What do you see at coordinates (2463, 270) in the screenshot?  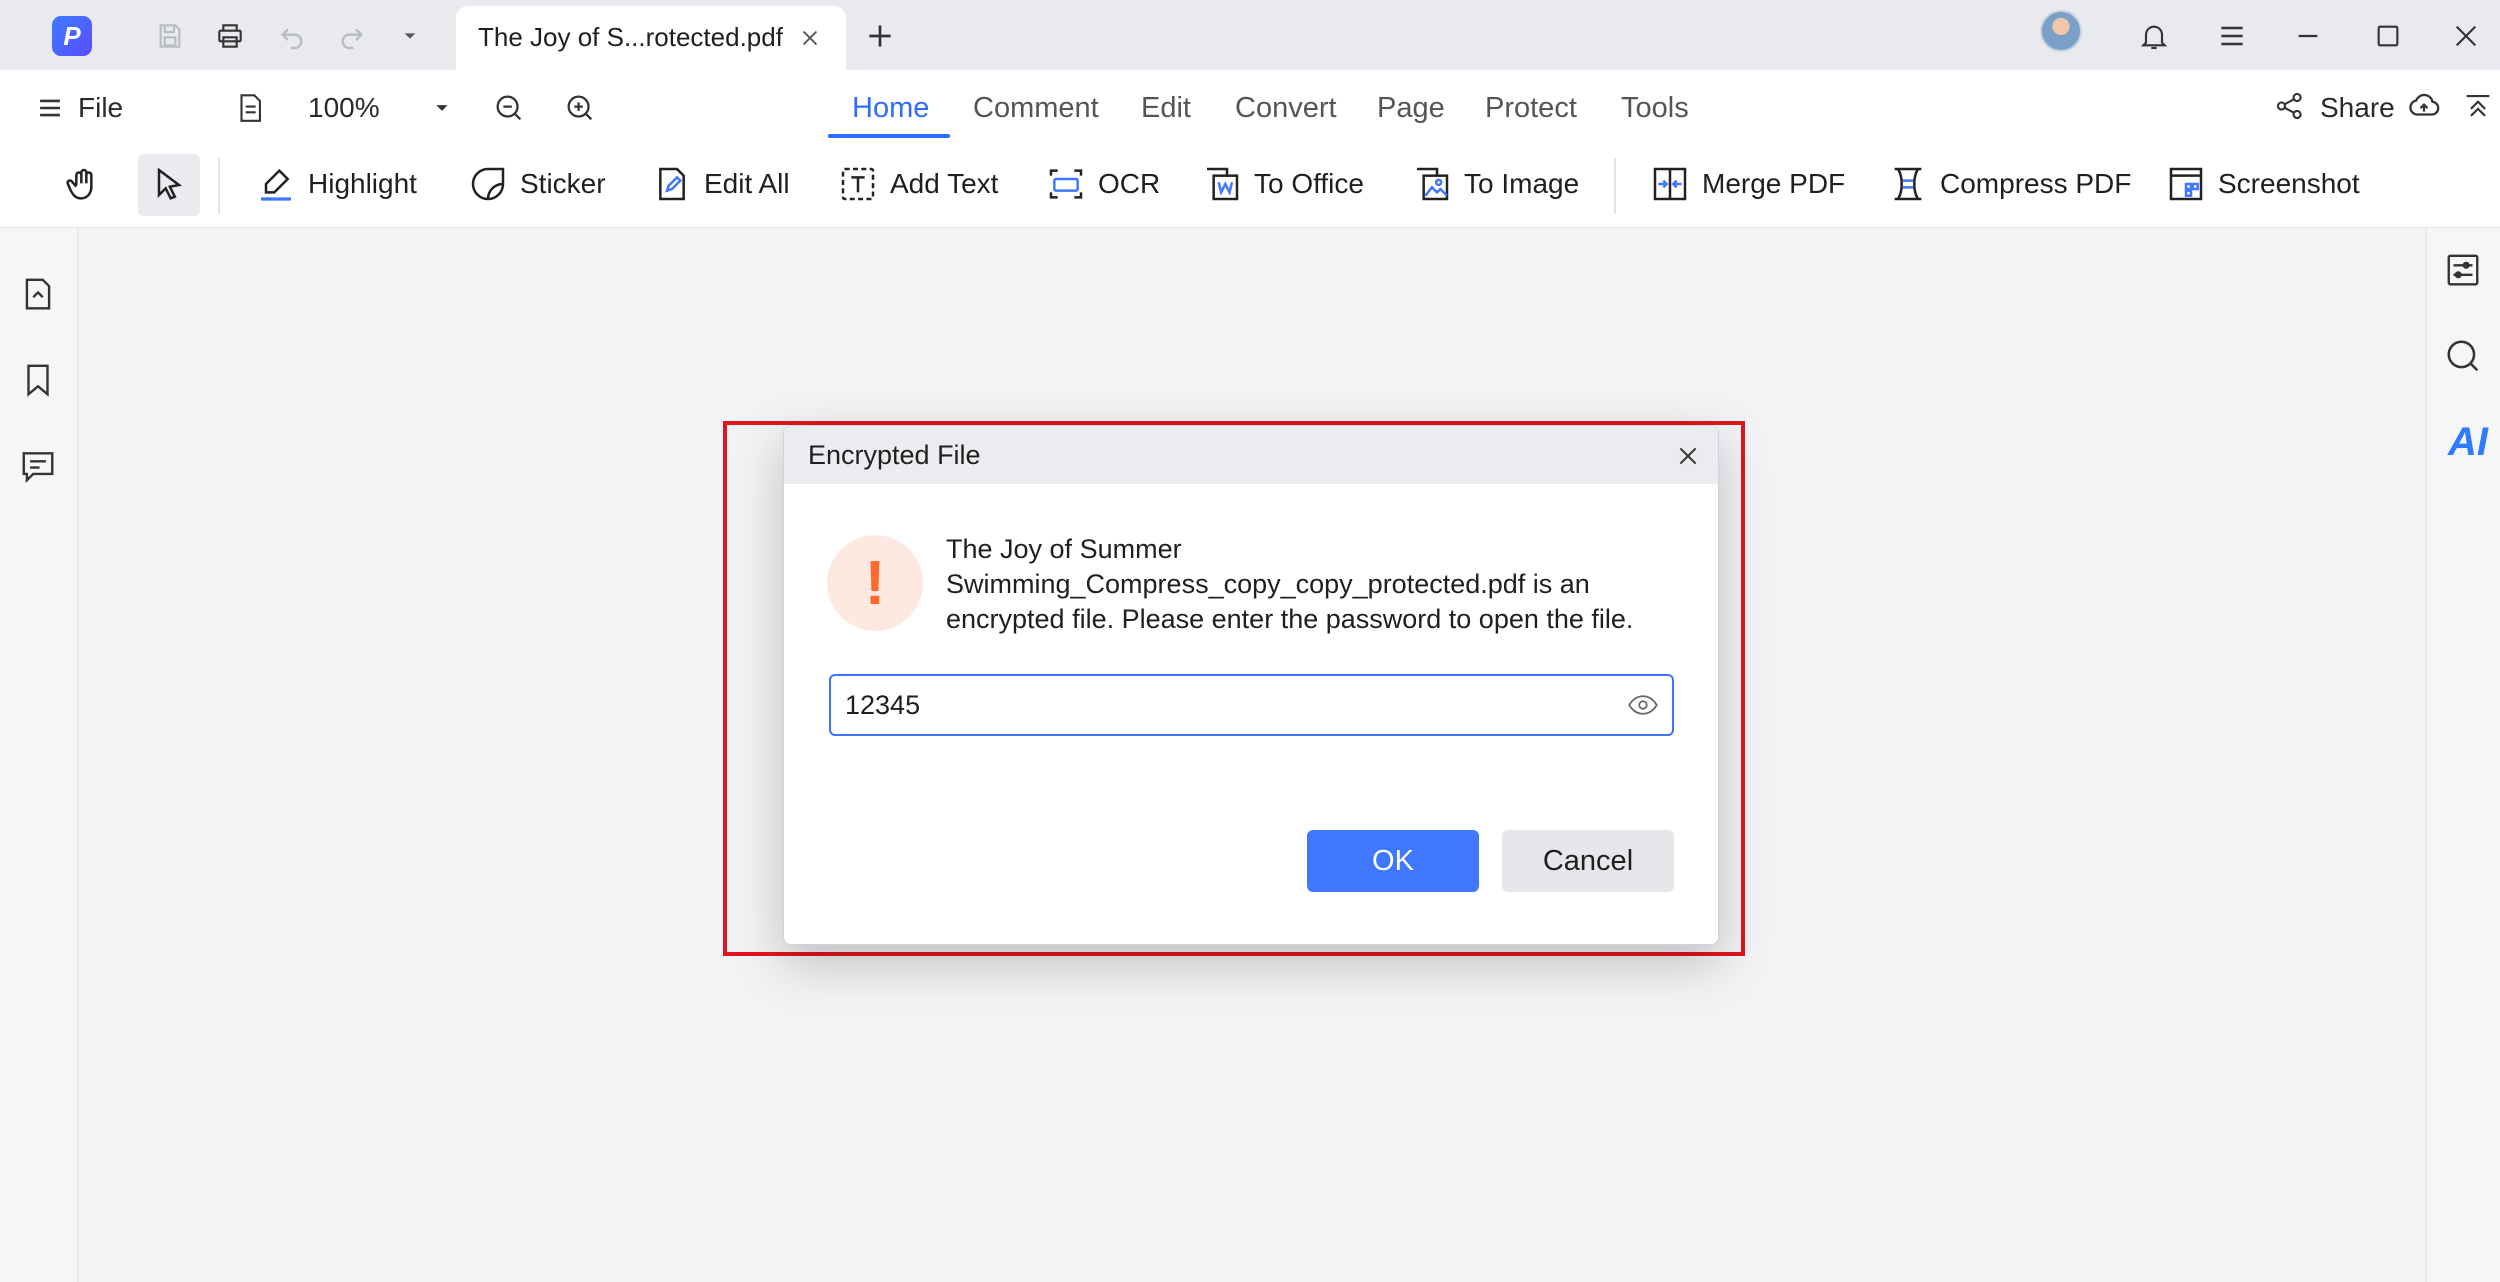 I see `properties-panel-icon` at bounding box center [2463, 270].